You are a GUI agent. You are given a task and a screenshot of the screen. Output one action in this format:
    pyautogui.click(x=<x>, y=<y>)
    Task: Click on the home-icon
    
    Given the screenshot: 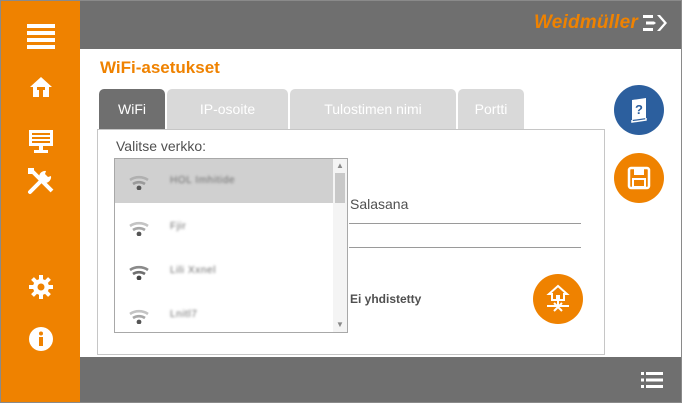 What is the action you would take?
    pyautogui.click(x=41, y=87)
    